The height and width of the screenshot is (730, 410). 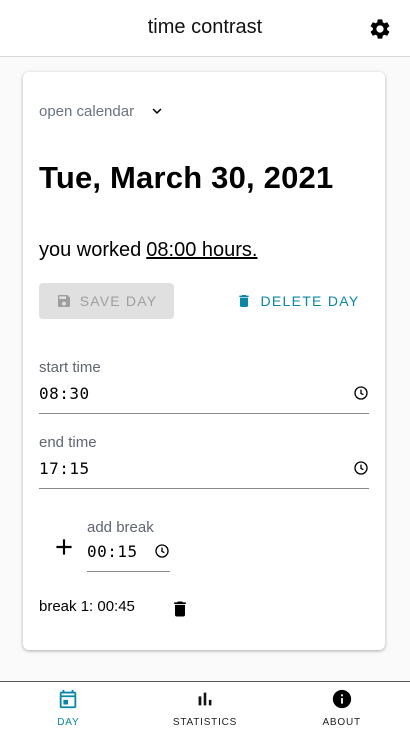 I want to click on save-day-label: SAVE DAY, so click(x=118, y=301).